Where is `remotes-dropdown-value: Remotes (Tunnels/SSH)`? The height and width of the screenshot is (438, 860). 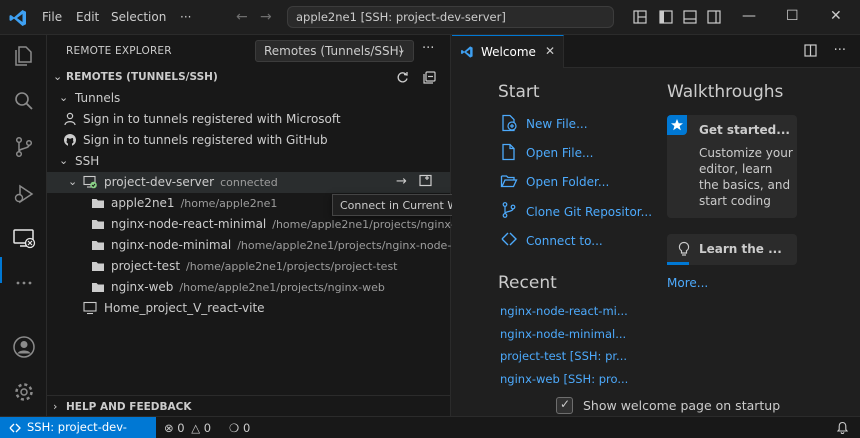
remotes-dropdown-value: Remotes (Tunnels/SSH) is located at coordinates (334, 51).